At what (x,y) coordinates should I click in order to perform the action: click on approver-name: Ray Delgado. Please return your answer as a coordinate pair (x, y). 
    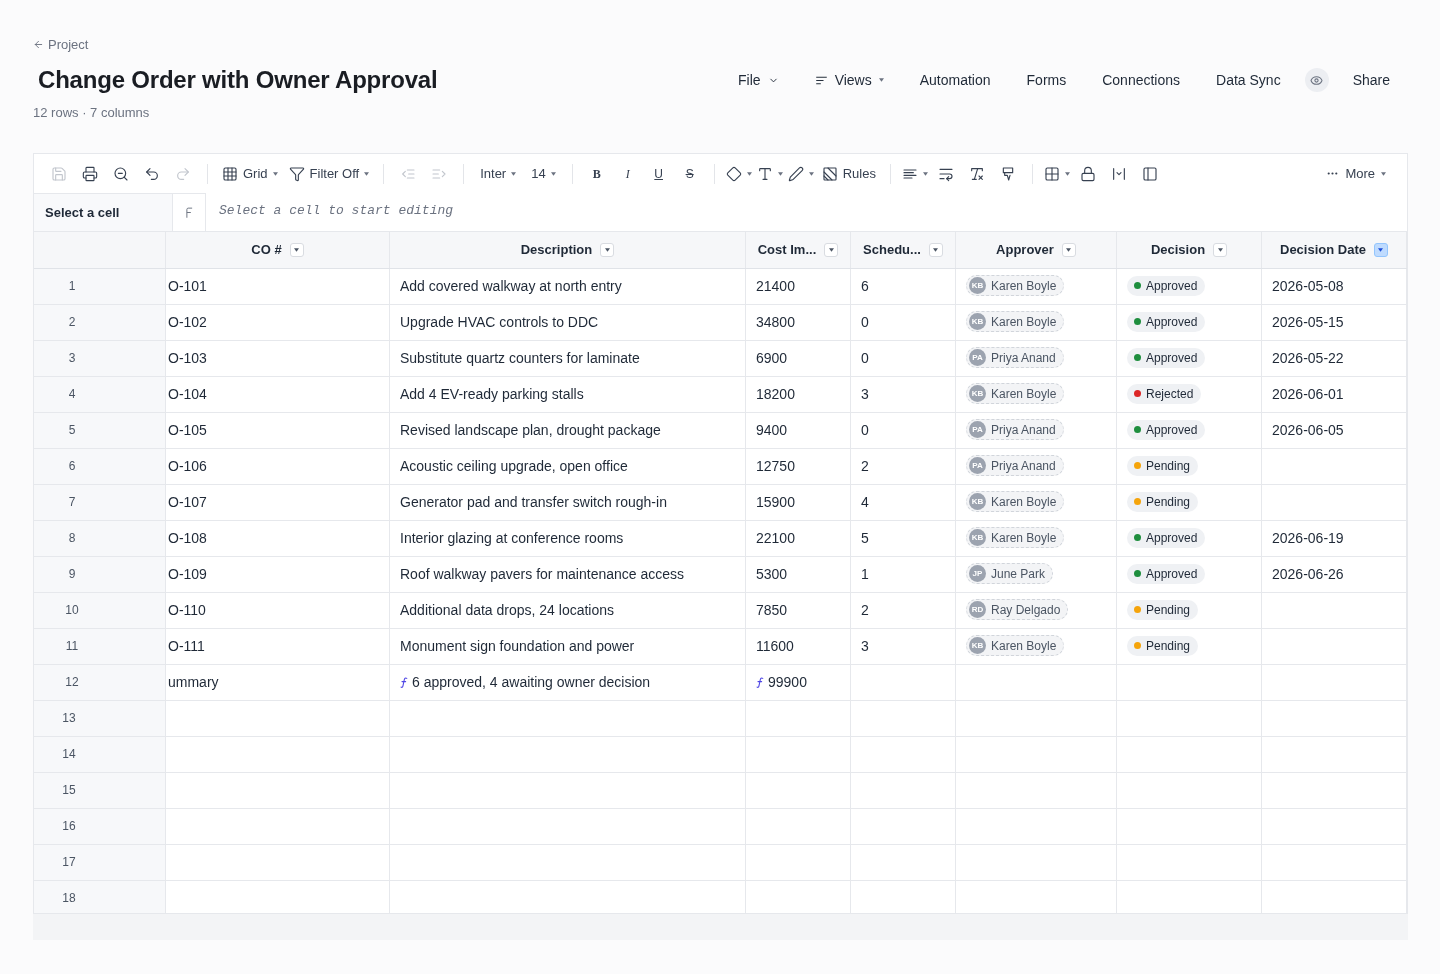
    Looking at the image, I should click on (1026, 610).